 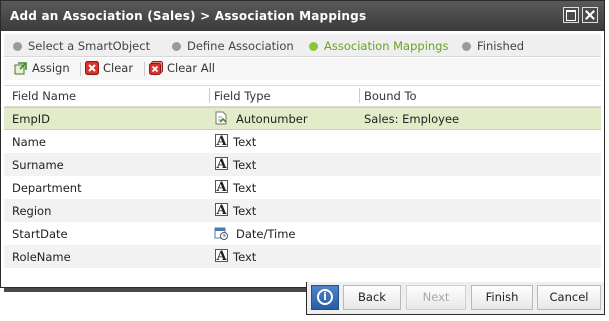 I want to click on dialog-shadow, so click(x=155, y=290).